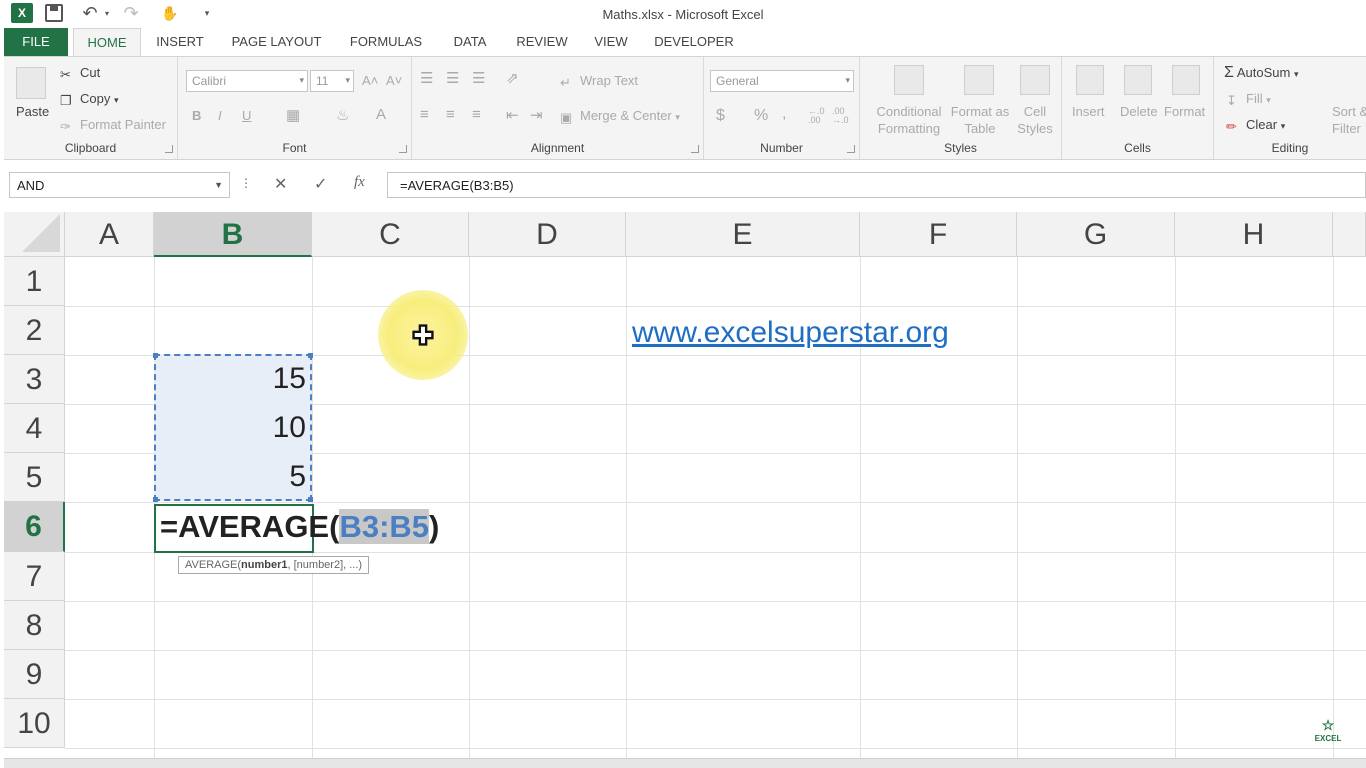 This screenshot has height=768, width=1366. What do you see at coordinates (34, 527) in the screenshot?
I see `row-header-6: 6` at bounding box center [34, 527].